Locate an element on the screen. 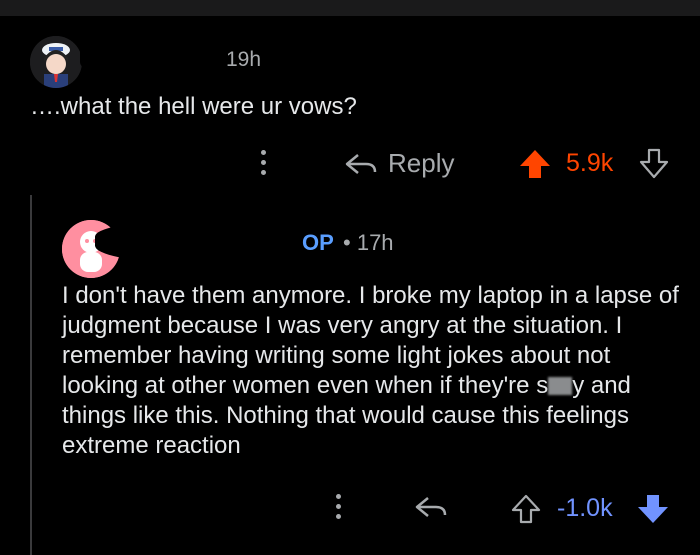  user-avatar is located at coordinates (56, 62).